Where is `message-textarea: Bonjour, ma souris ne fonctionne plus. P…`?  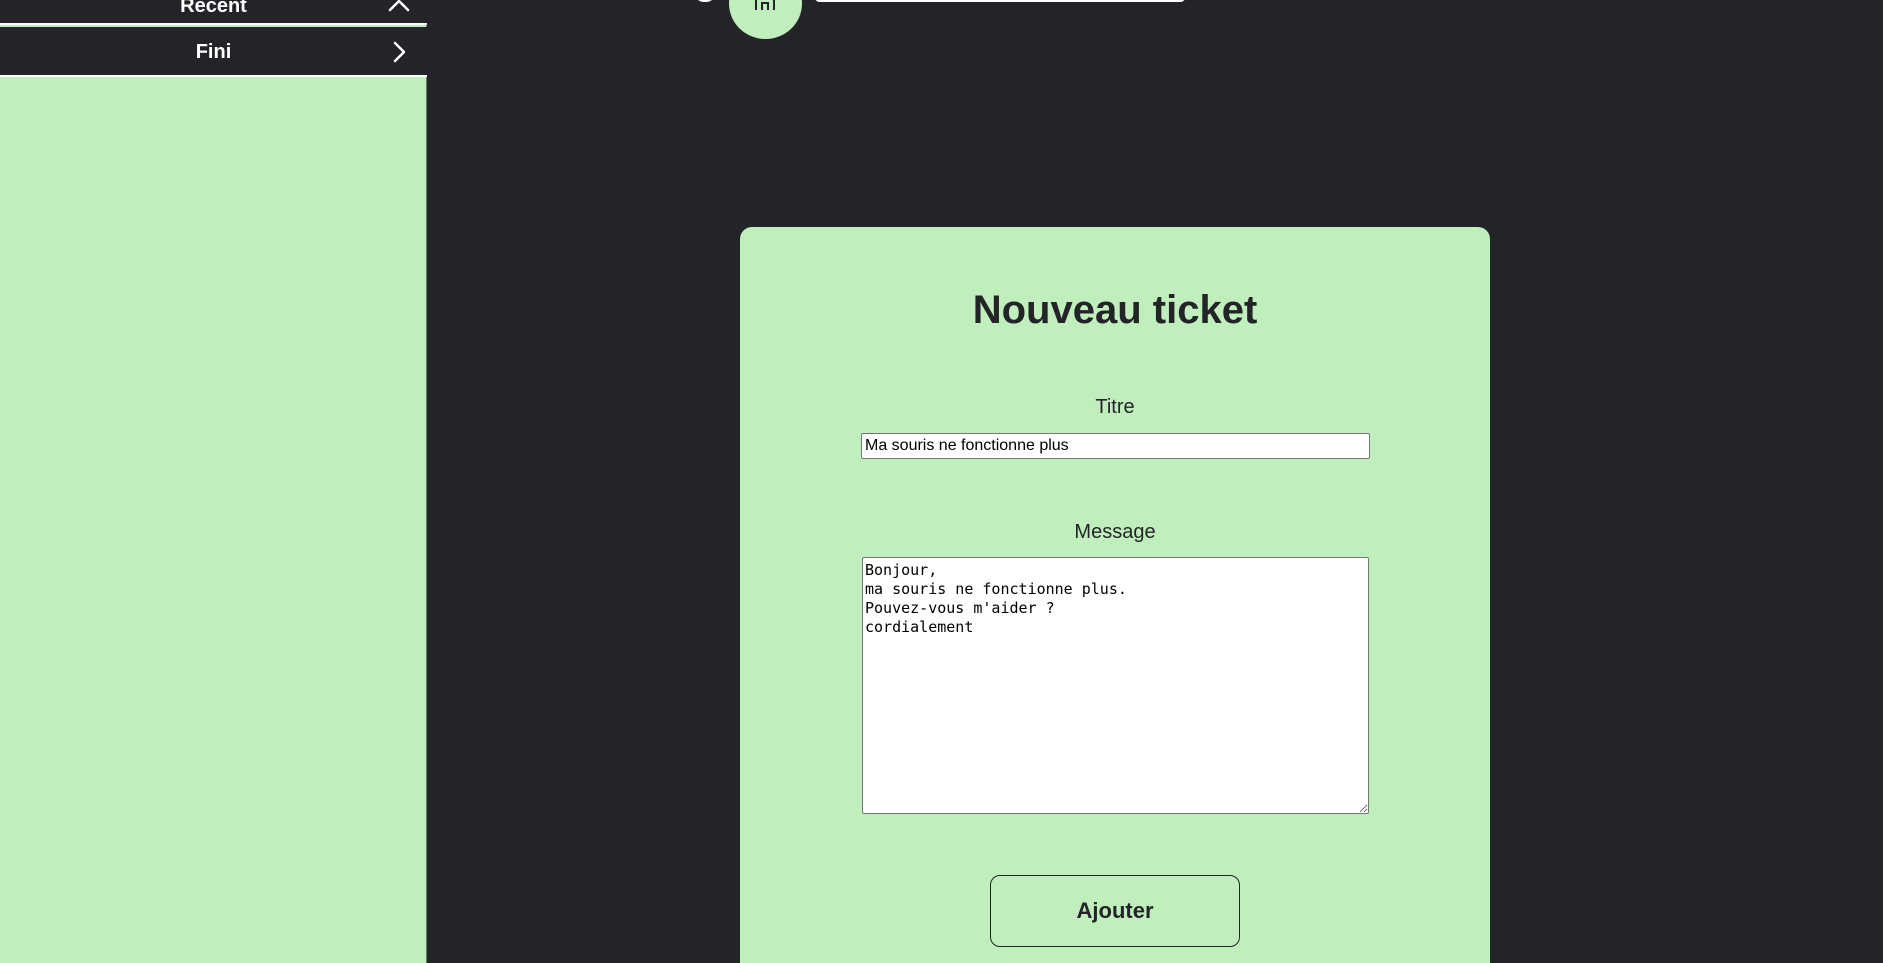 message-textarea: Bonjour, ma souris ne fonctionne plus. P… is located at coordinates (1115, 685).